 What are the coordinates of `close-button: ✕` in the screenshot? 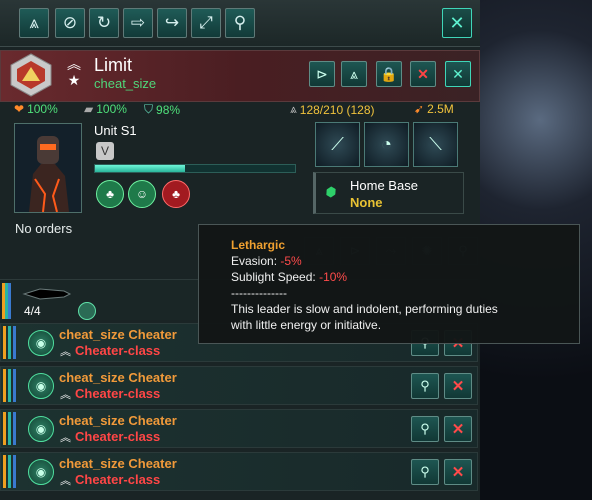 It's located at (457, 23).